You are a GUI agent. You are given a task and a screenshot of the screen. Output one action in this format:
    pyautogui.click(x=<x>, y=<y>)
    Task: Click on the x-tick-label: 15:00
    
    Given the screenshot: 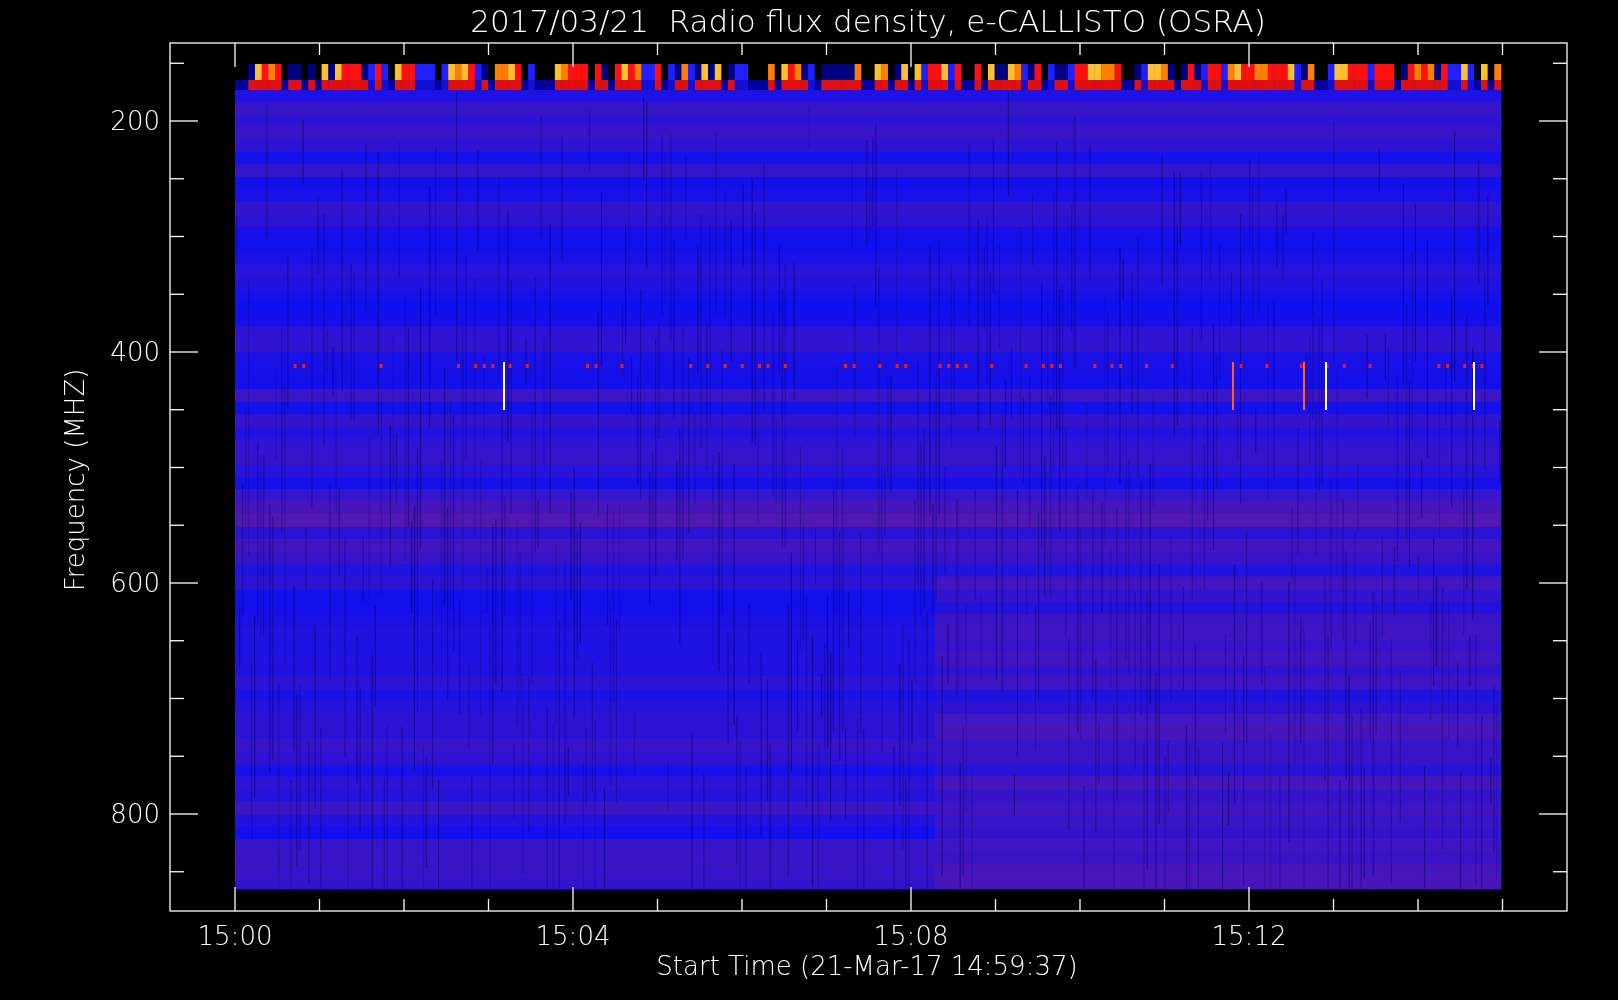 What is the action you would take?
    pyautogui.click(x=235, y=936)
    